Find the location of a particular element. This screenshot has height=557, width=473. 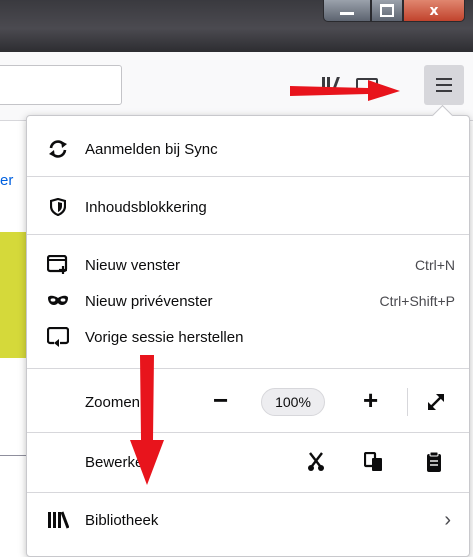

menu-item-content-blocking: Inhoudsblokkering is located at coordinates (248, 207).